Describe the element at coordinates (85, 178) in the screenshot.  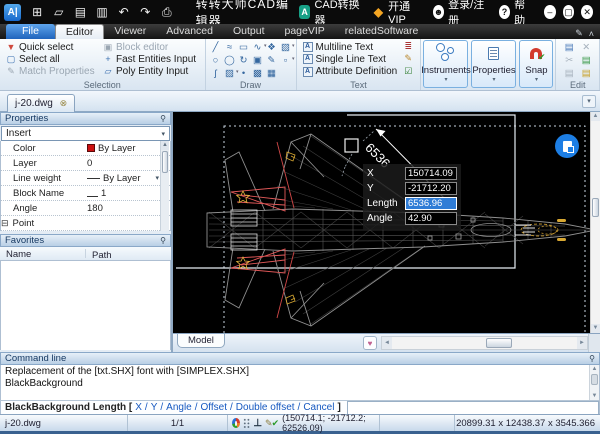
I see `property-row-lineweight: Line weight By Layer ▾` at that location.